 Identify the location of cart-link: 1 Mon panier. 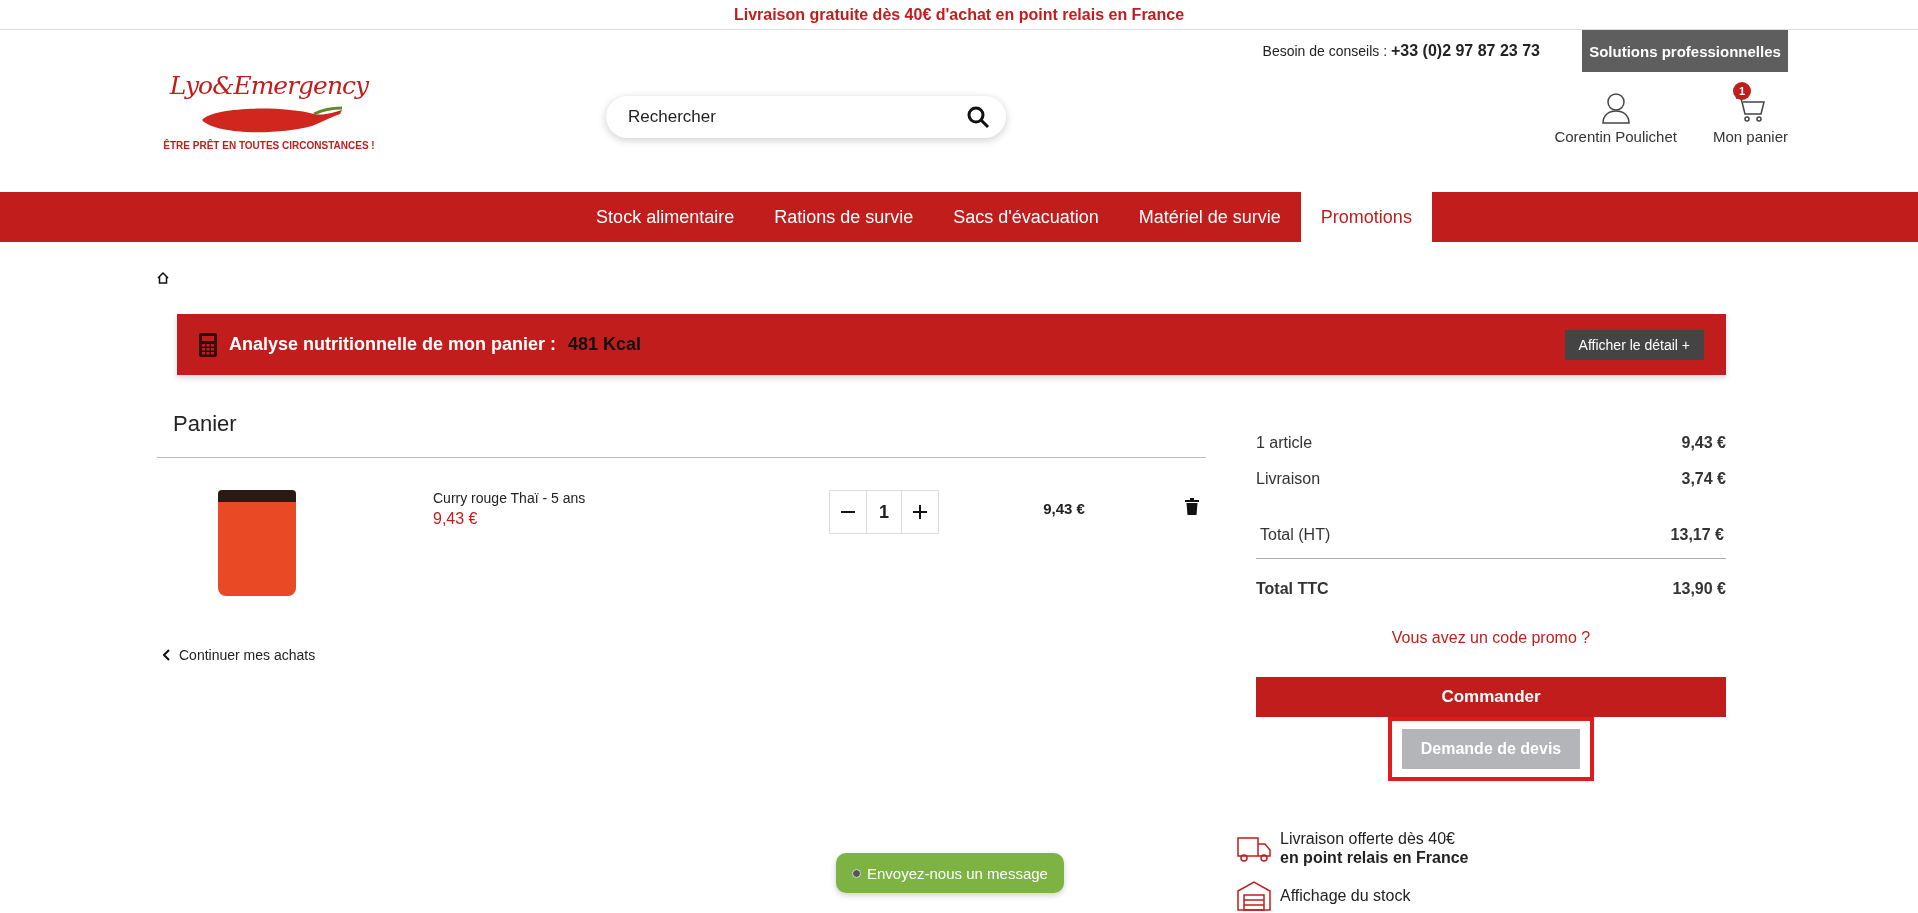
(1750, 113).